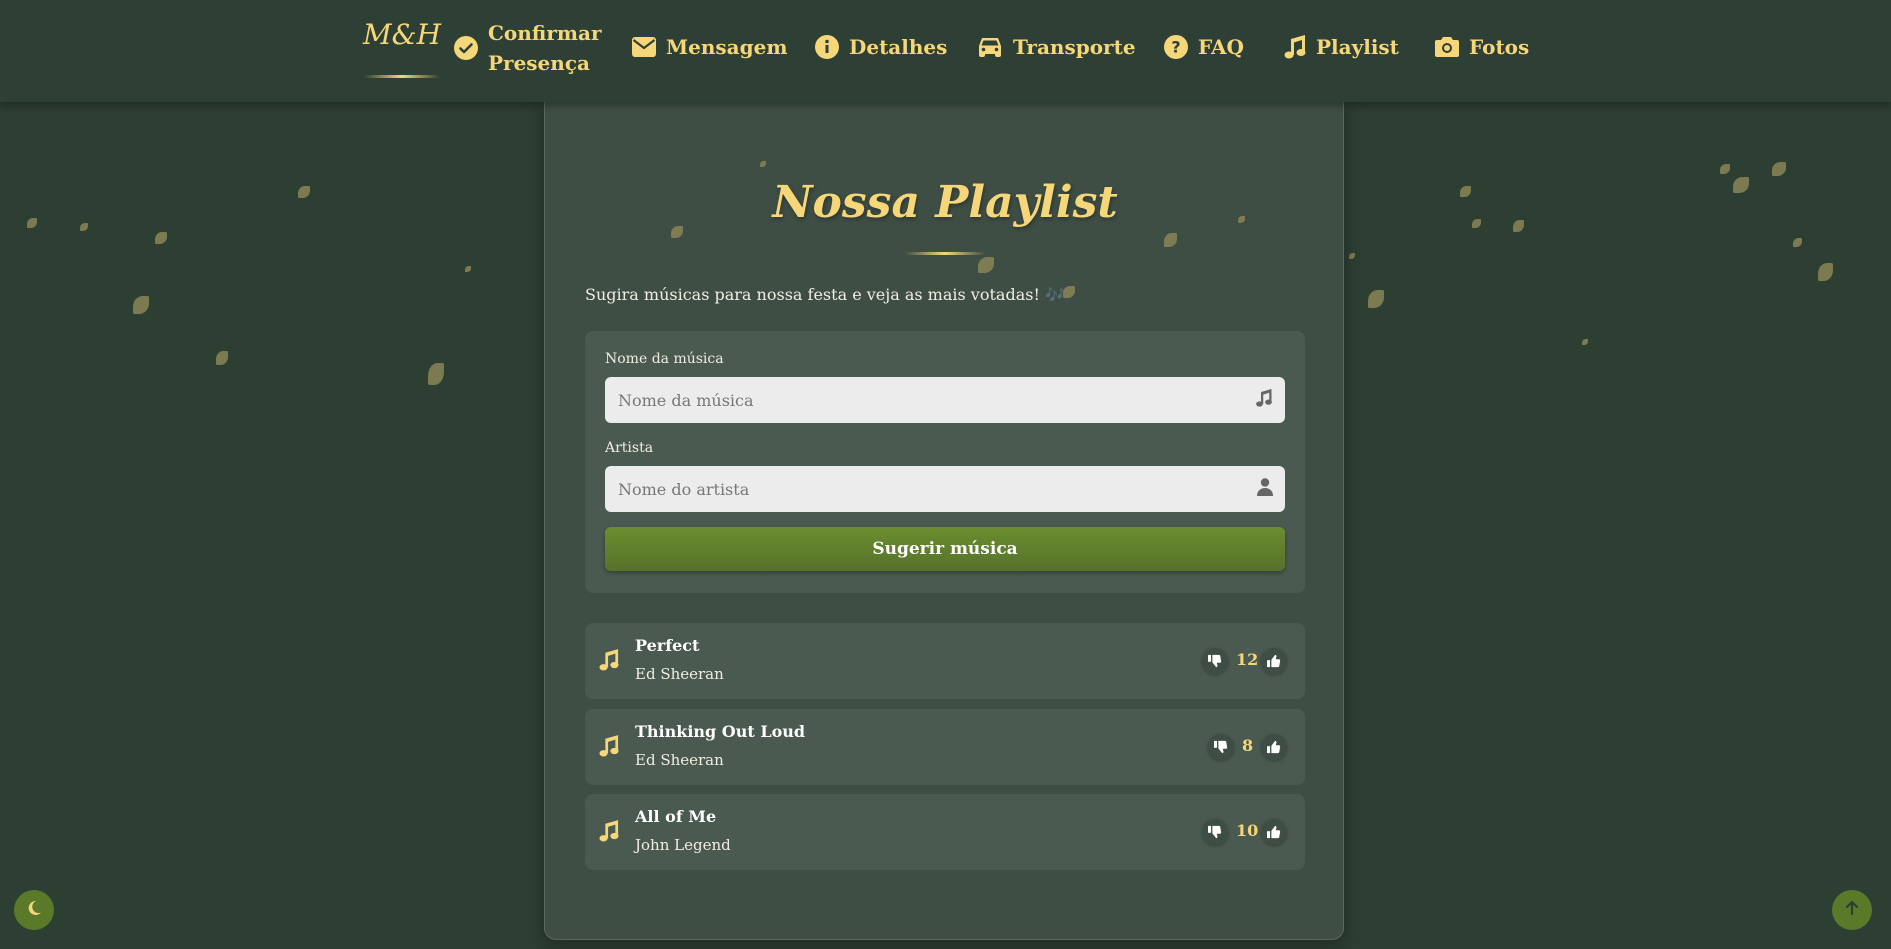  Describe the element at coordinates (1499, 47) in the screenshot. I see `nav-fotos-label: Fotos` at that location.